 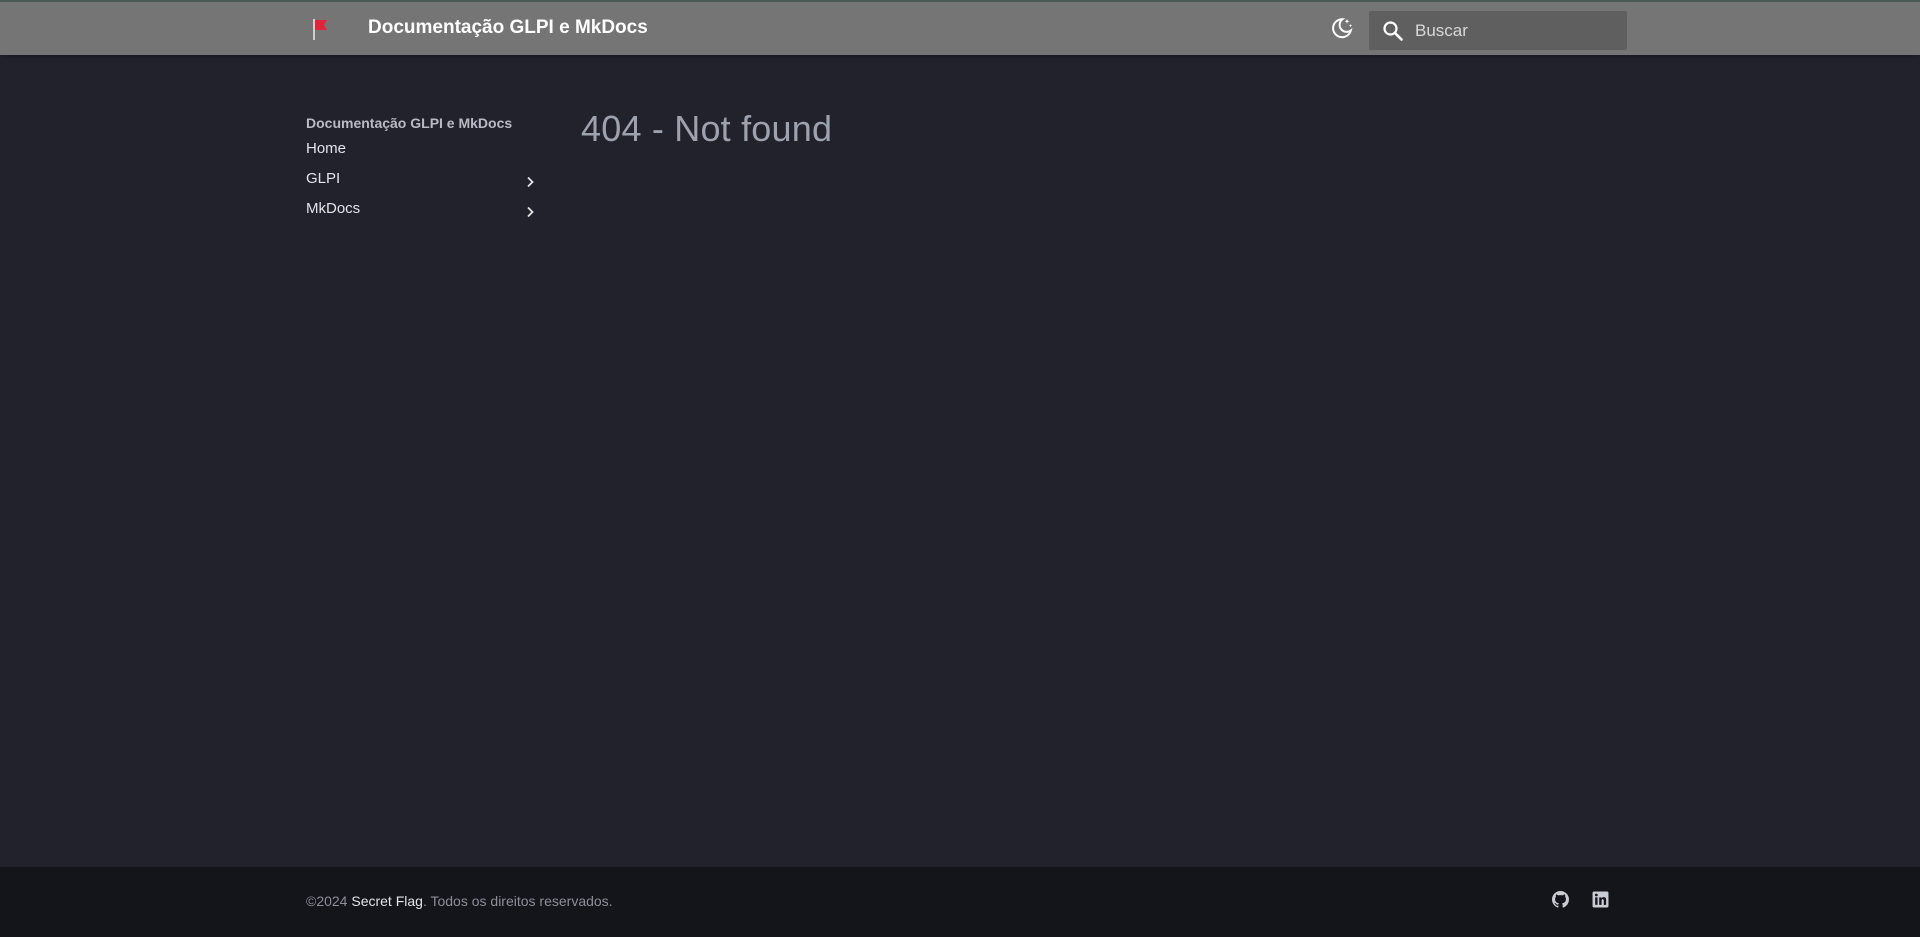 I want to click on nav-list: Home GLPI MkDocs, so click(x=422, y=179).